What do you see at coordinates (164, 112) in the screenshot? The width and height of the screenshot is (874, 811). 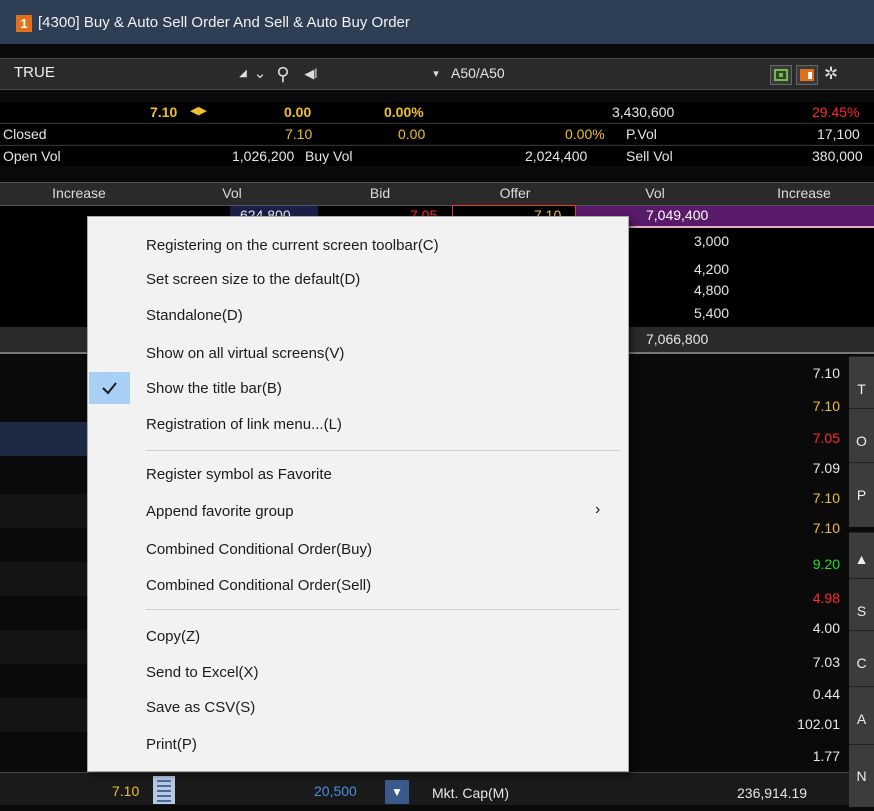 I see `current-price: 7.10` at bounding box center [164, 112].